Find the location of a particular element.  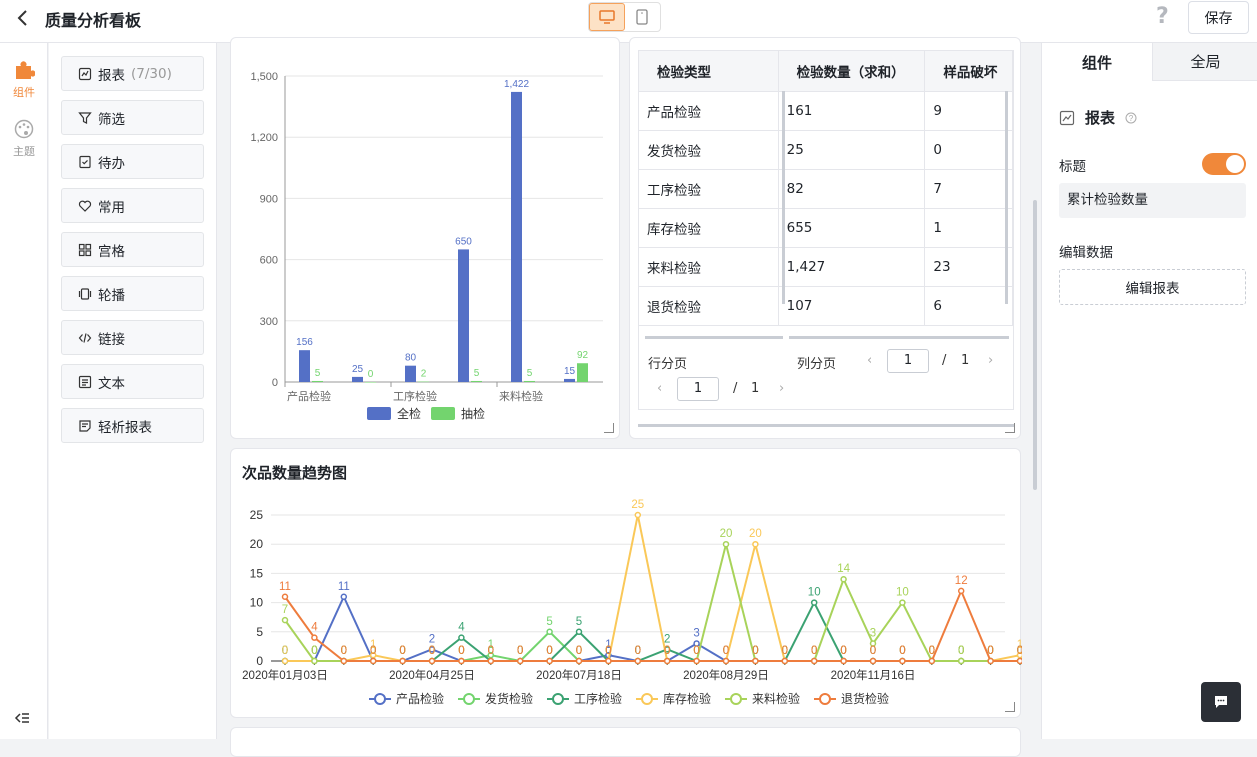

palette-item-chart: 报表 (7/30) is located at coordinates (132, 73).